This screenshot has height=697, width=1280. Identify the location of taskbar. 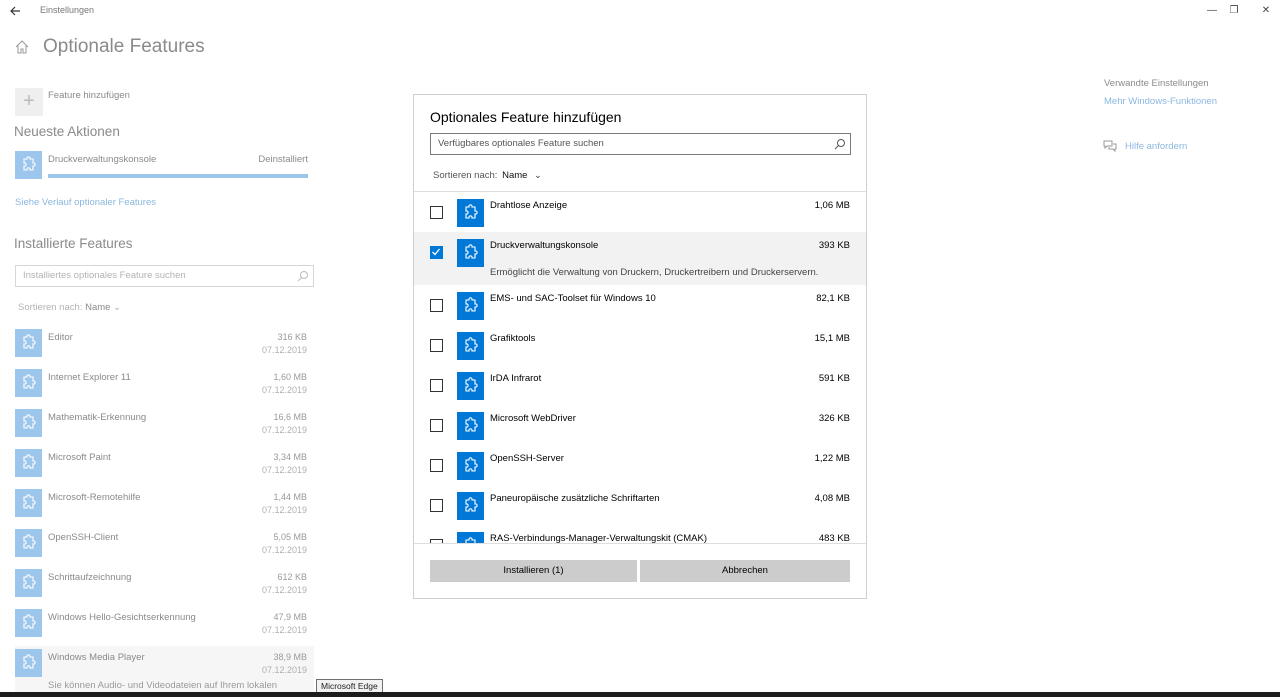
(640, 694).